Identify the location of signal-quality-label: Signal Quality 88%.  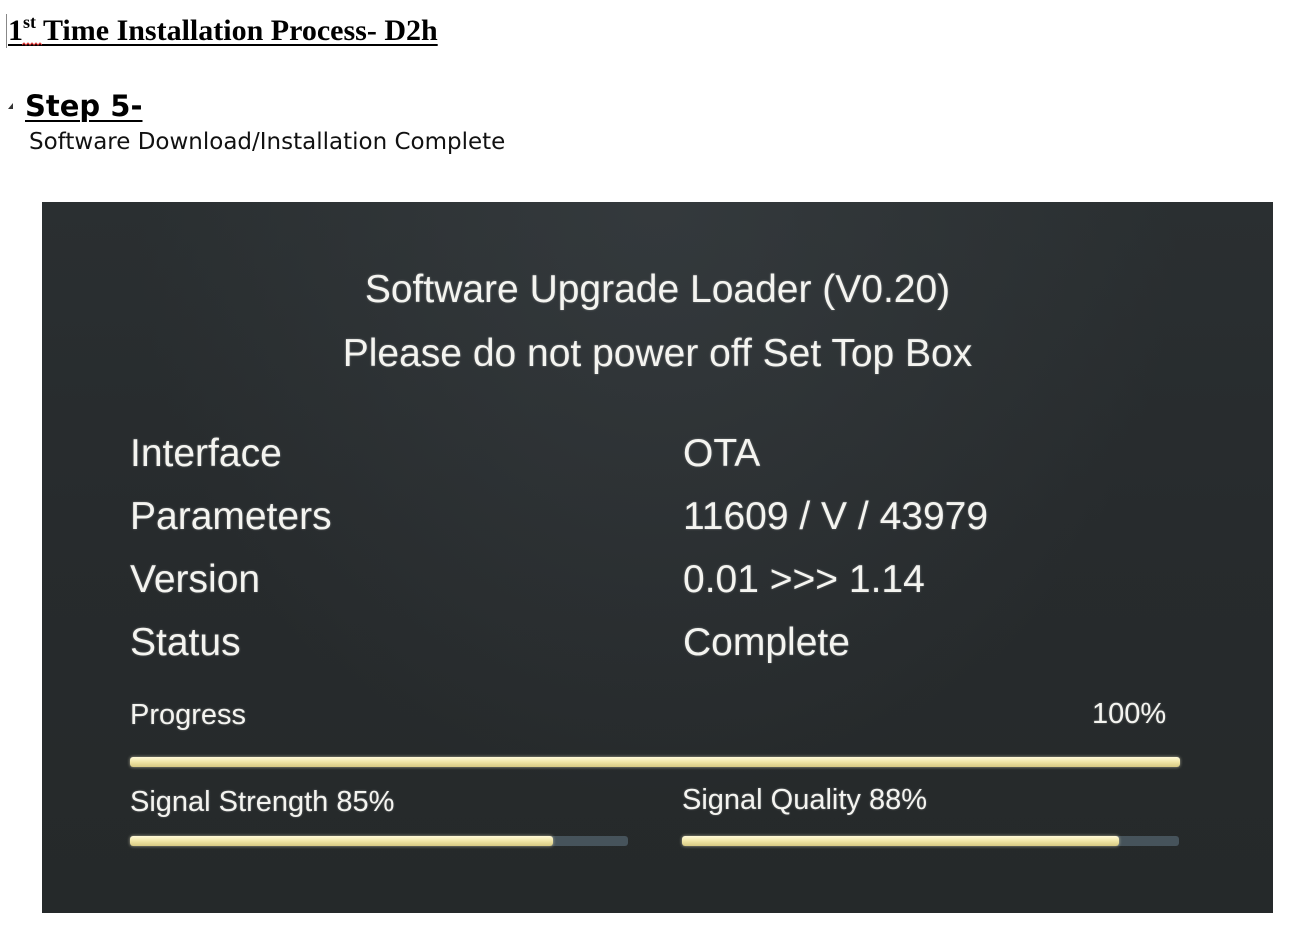
(805, 800).